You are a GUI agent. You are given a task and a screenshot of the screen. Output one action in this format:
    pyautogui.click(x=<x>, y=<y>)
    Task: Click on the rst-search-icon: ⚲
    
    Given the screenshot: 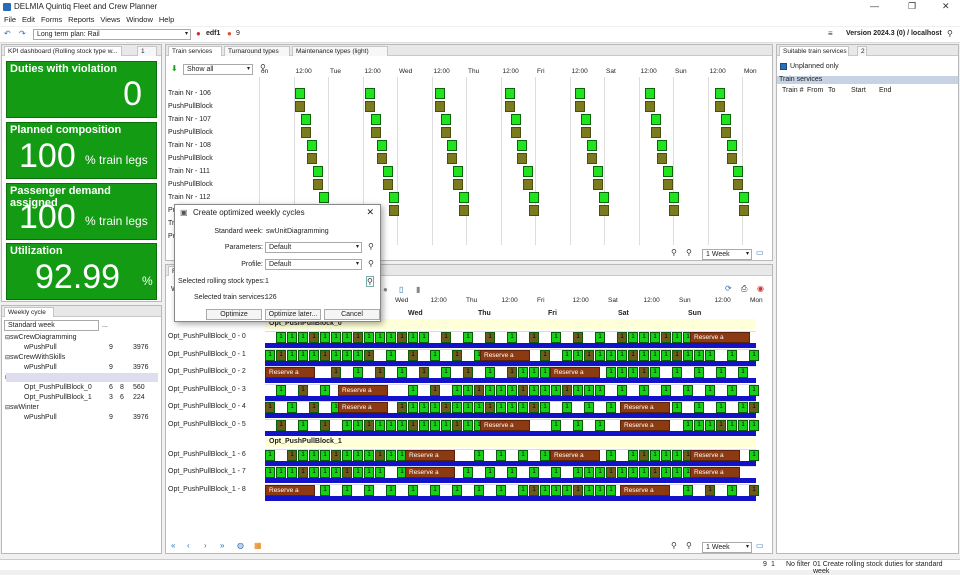 What is the action you would take?
    pyautogui.click(x=370, y=281)
    